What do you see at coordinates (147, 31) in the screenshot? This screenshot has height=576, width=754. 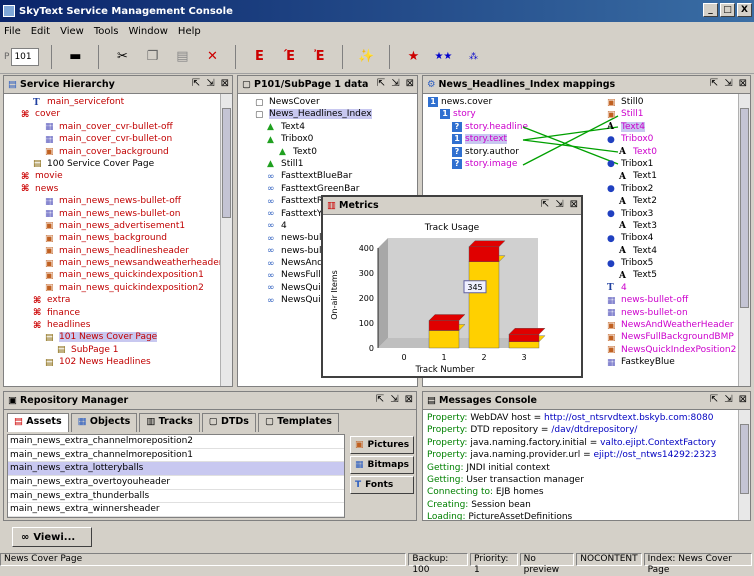 I see `menu-window: Window` at bounding box center [147, 31].